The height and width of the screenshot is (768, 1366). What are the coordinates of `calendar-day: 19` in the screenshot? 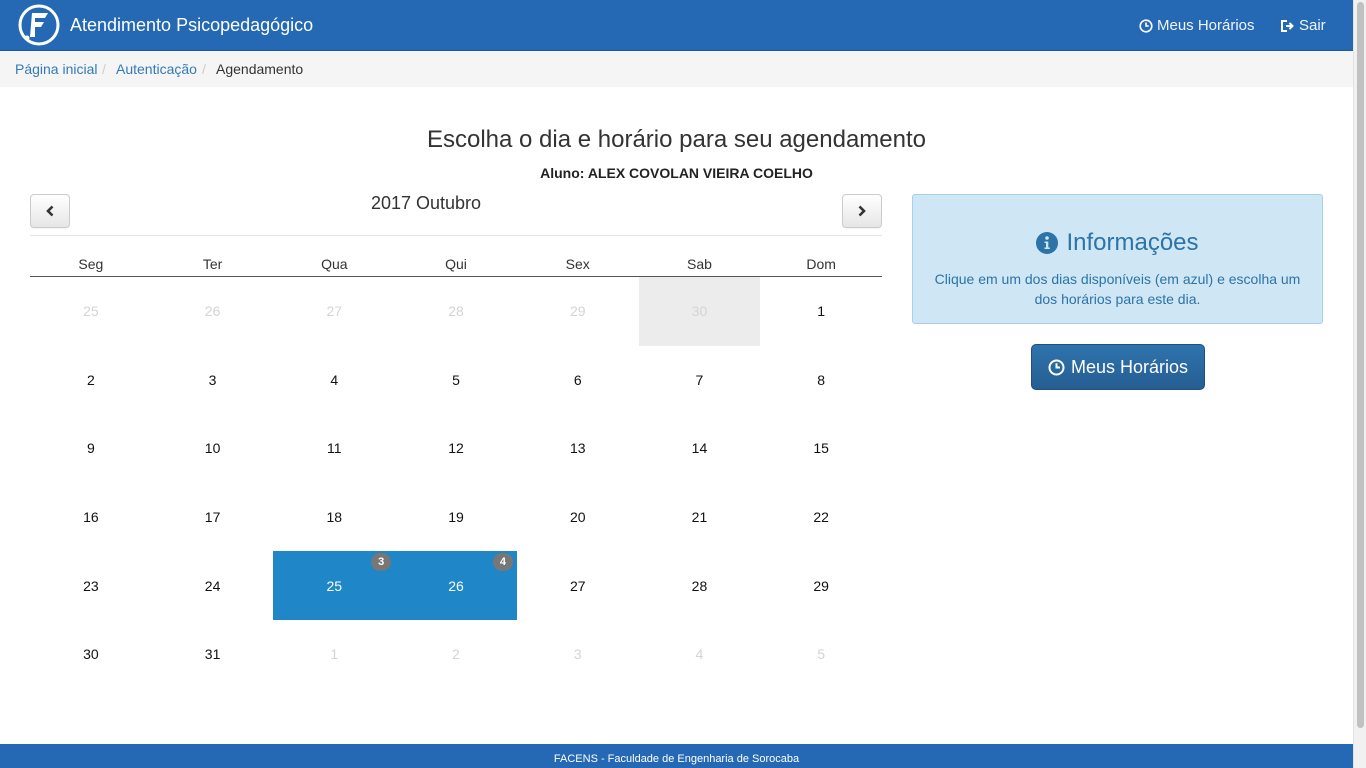 It's located at (456, 517).